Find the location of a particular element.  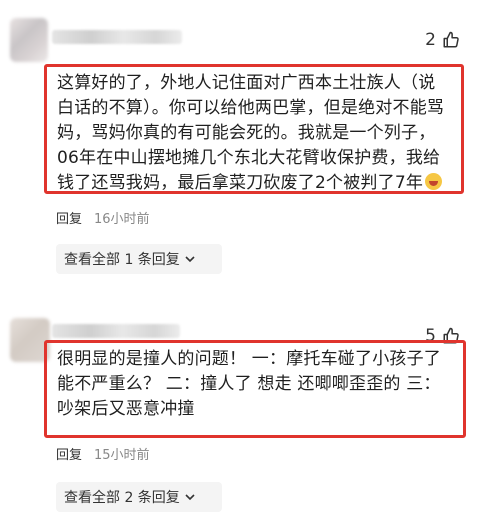

view-replies-button: 查看全部 2 条回复 is located at coordinates (139, 497).